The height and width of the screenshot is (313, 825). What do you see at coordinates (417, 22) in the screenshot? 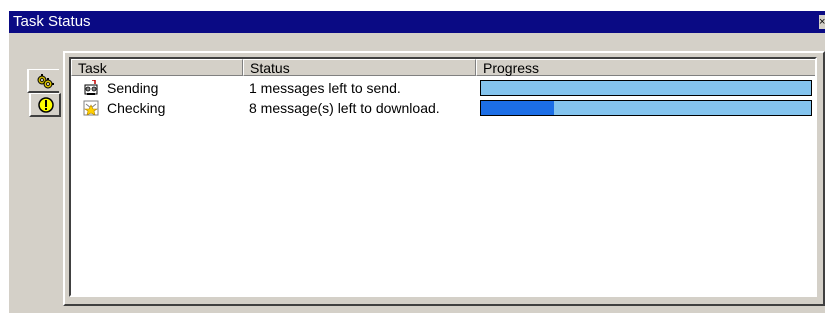
I see `title-bar: Task Status ×` at bounding box center [417, 22].